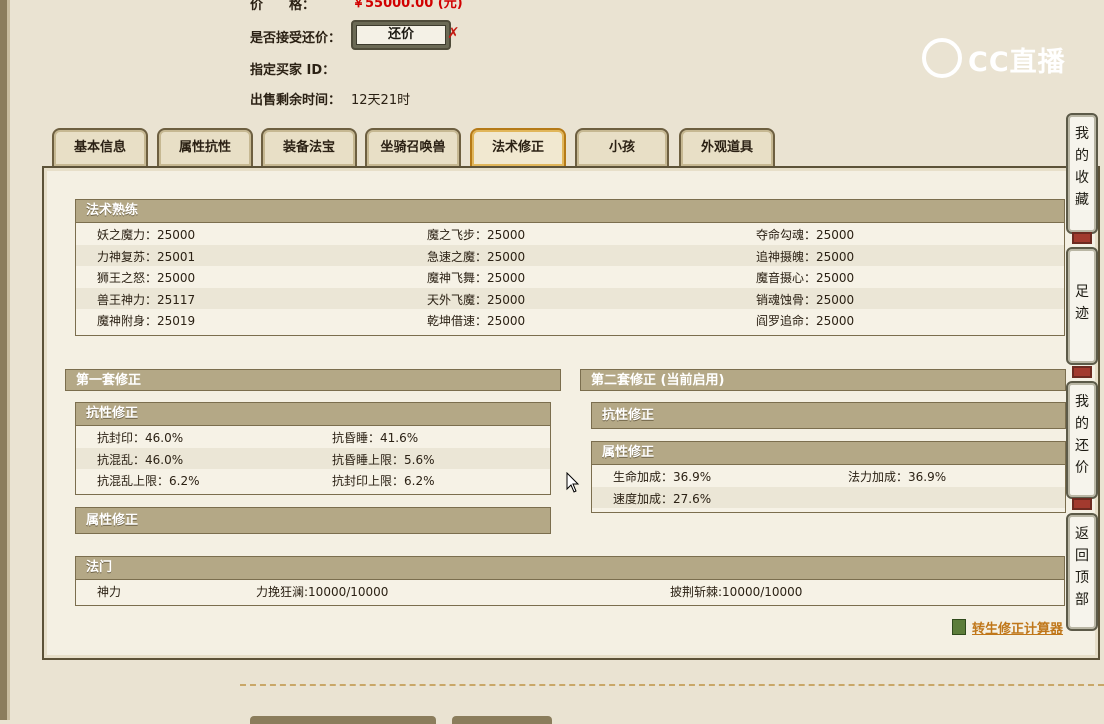  What do you see at coordinates (805, 299) in the screenshot?
I see `mastery-cell: 销魂蚀骨：25000` at bounding box center [805, 299].